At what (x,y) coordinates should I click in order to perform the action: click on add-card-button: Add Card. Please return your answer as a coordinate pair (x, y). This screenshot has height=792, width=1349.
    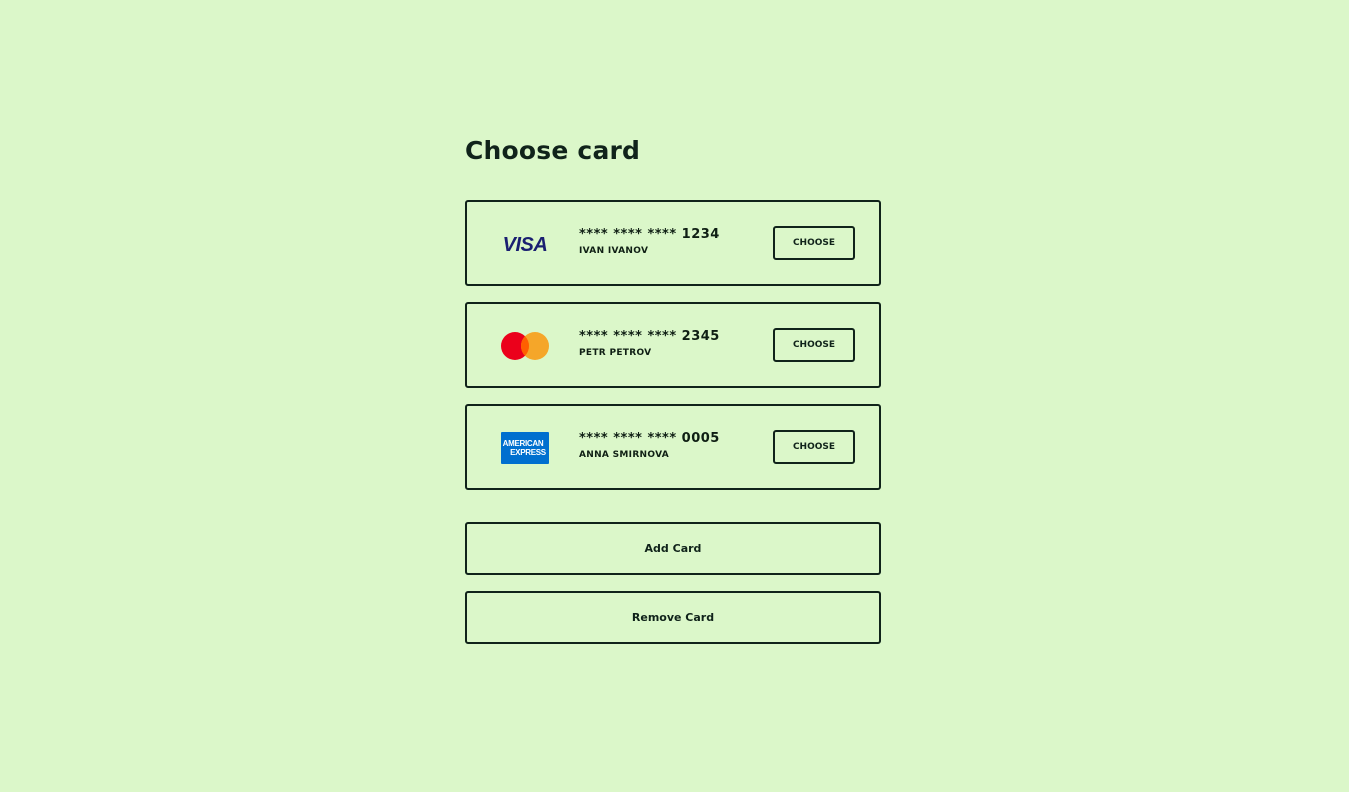
    Looking at the image, I should click on (673, 548).